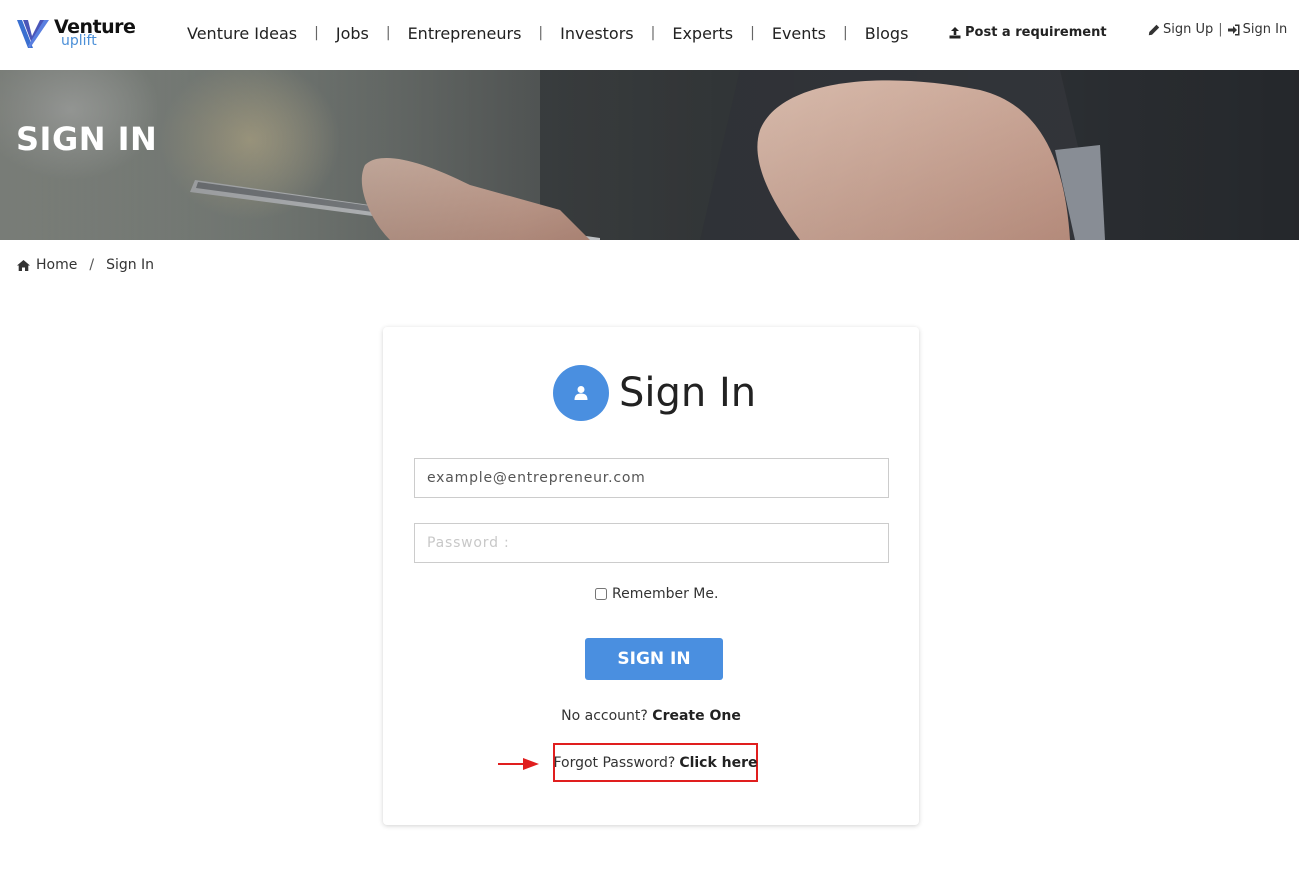 The height and width of the screenshot is (876, 1299). Describe the element at coordinates (85, 265) in the screenshot. I see `breadcrumb: Home / Sign In` at that location.